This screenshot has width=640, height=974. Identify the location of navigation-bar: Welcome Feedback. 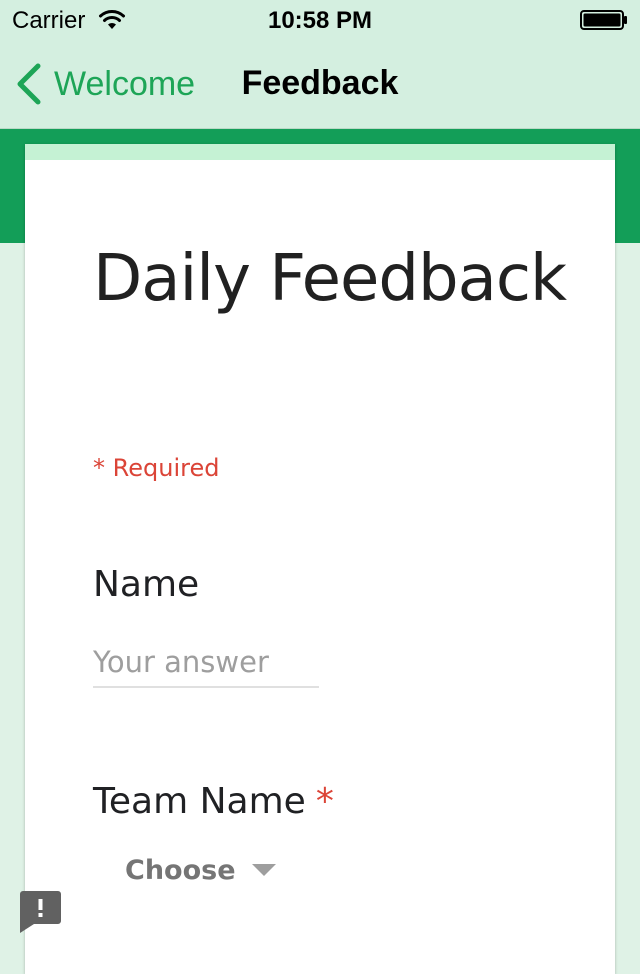
(320, 84).